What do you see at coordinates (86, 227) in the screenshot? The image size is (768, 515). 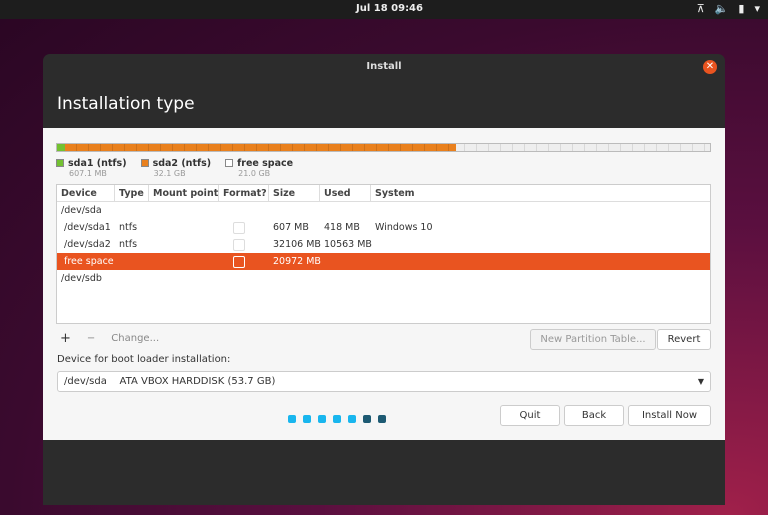 I see `cell-device: /dev/sda1` at bounding box center [86, 227].